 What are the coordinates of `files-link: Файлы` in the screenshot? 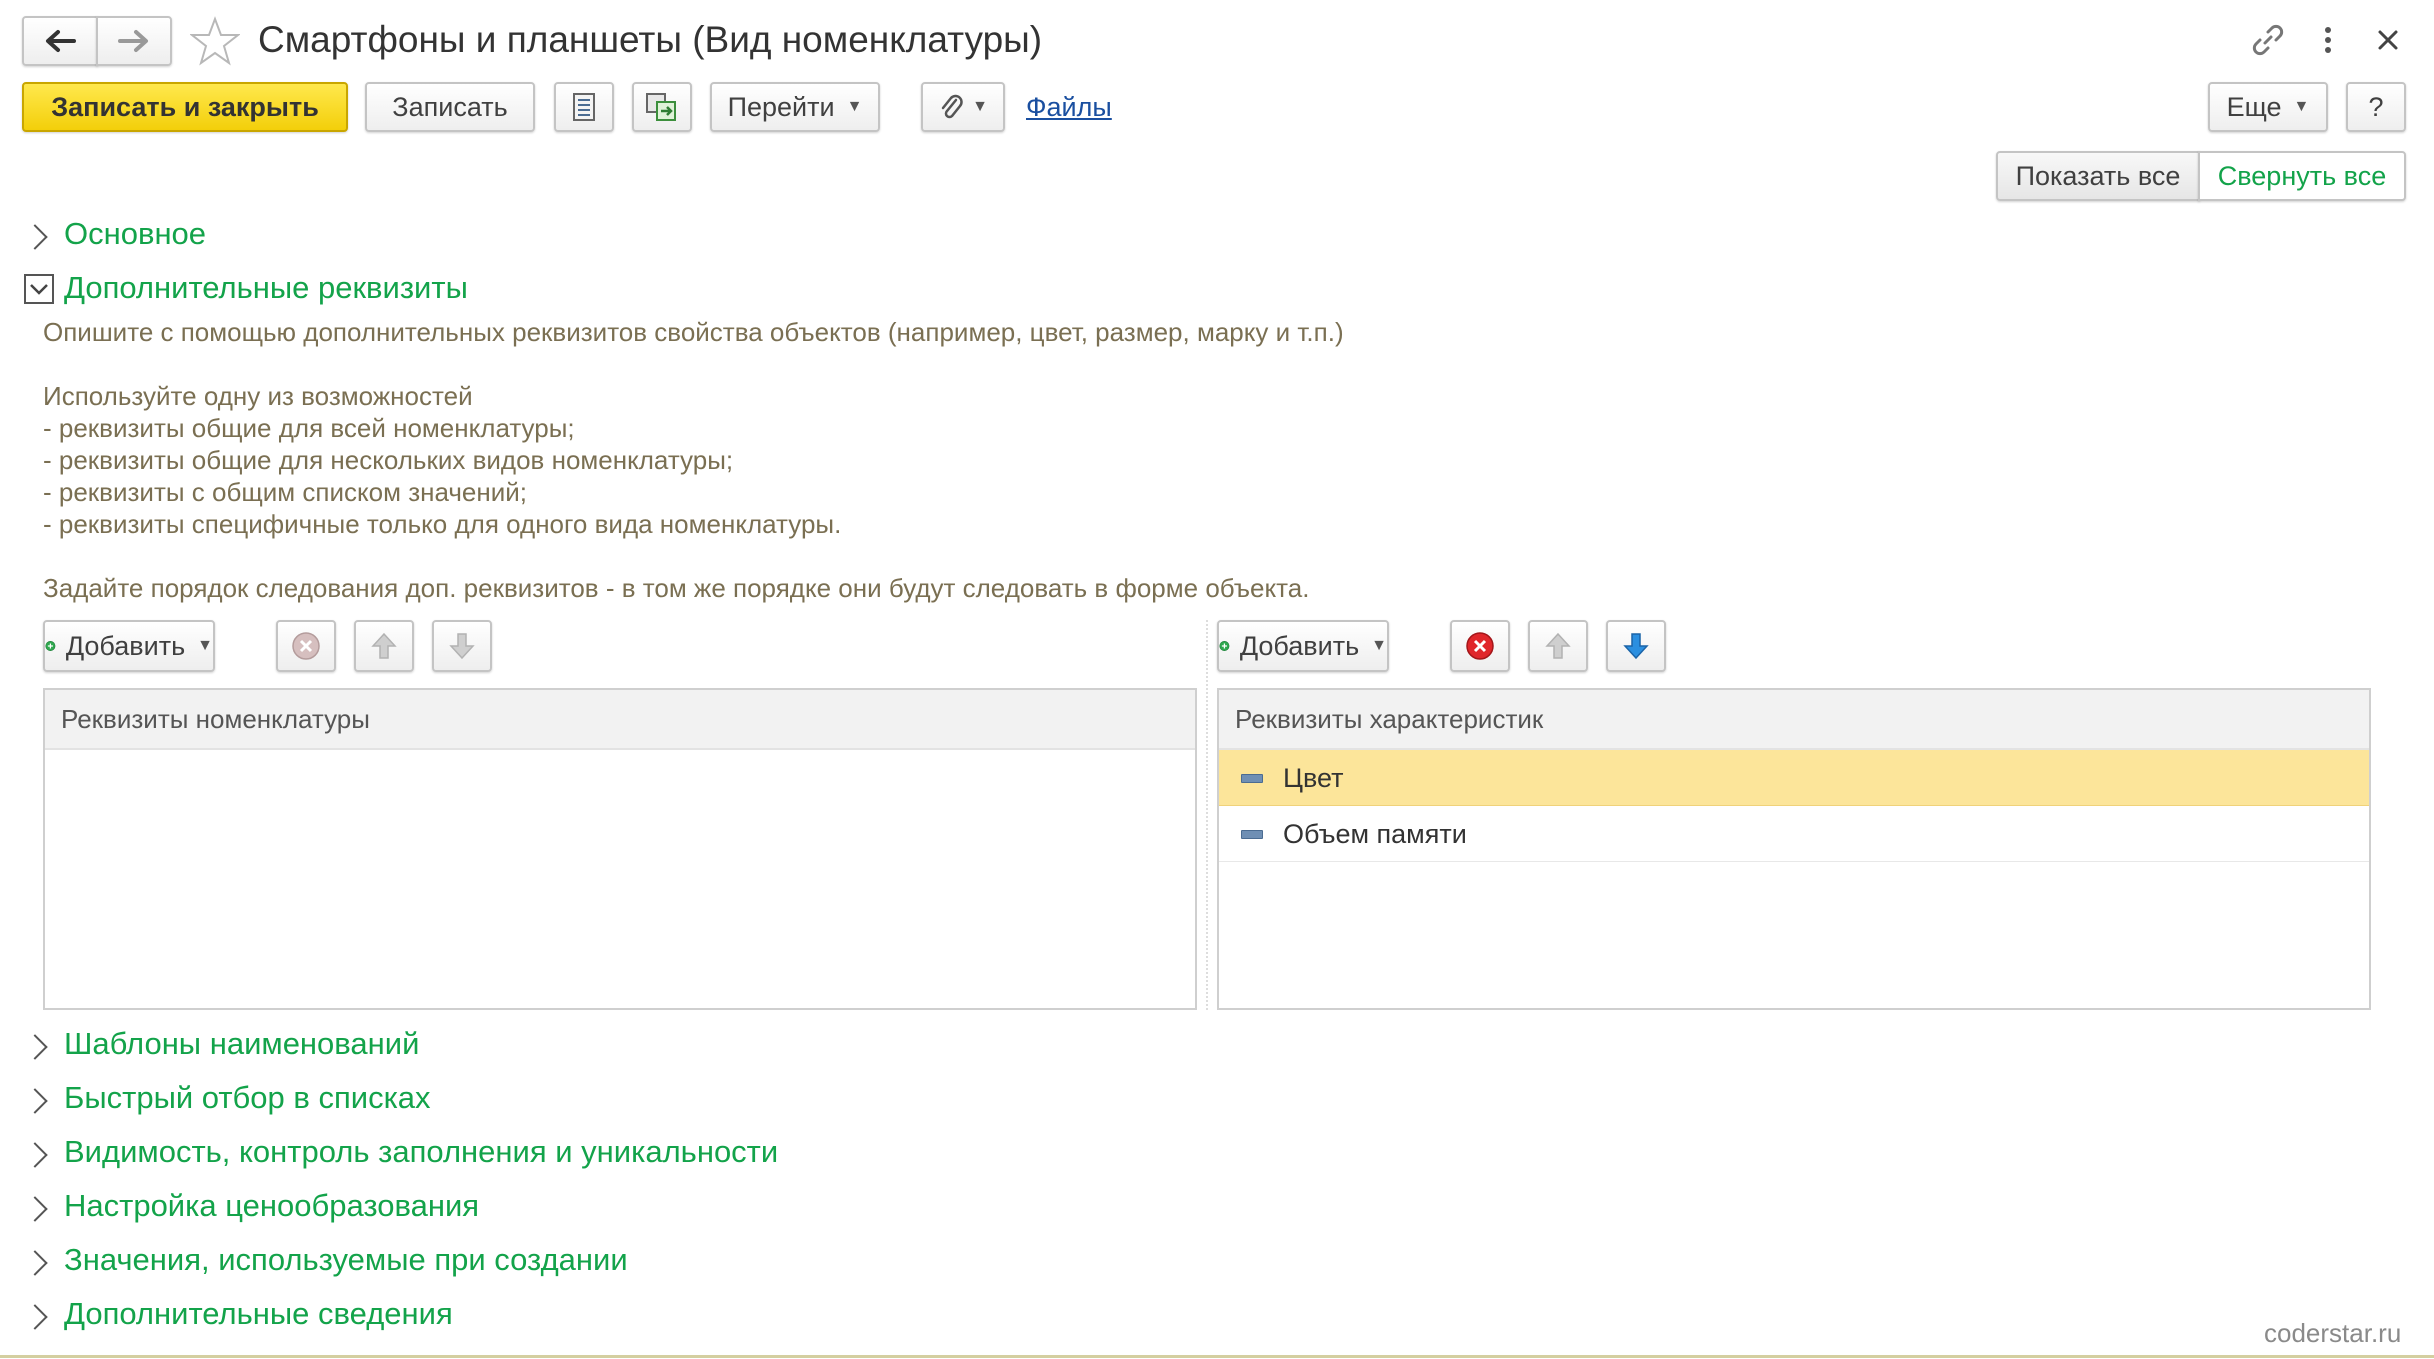 It's located at (1069, 107).